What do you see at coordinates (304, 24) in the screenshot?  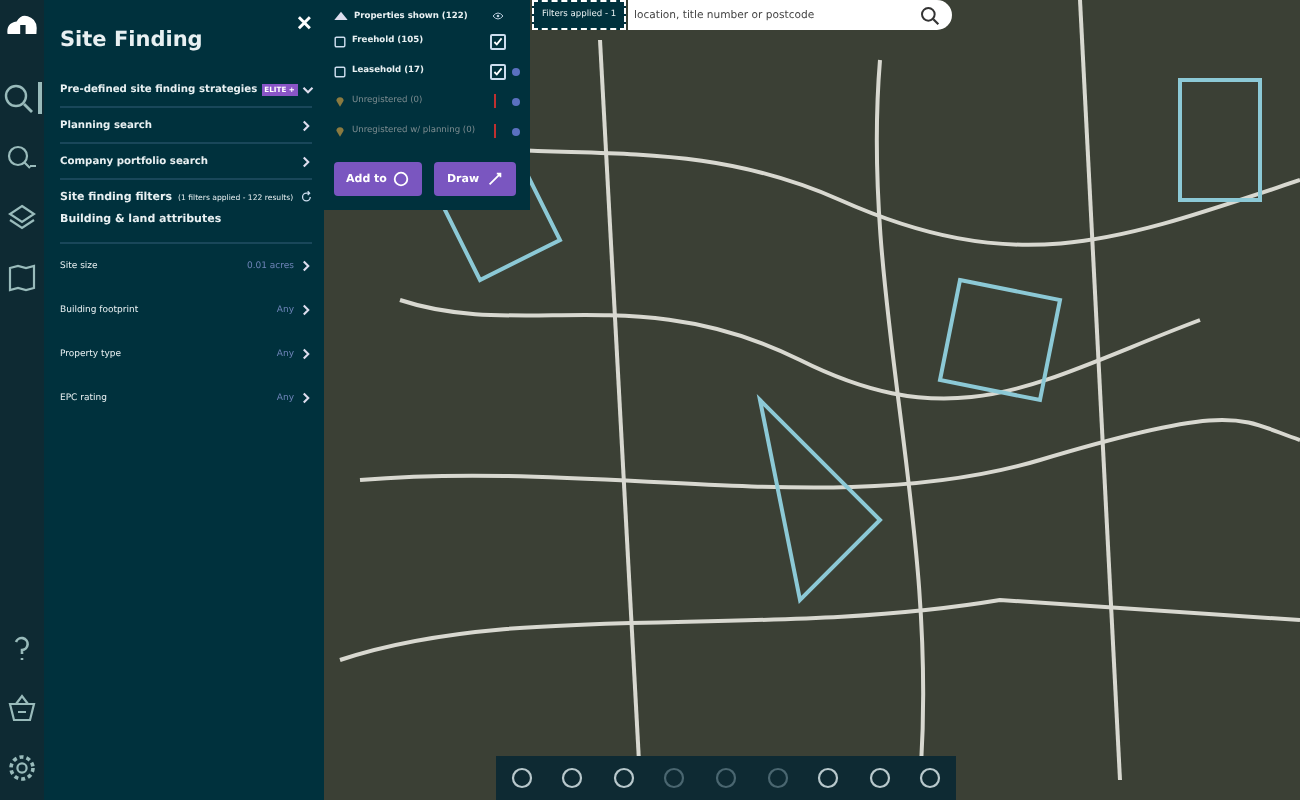 I see `close-button: ✕` at bounding box center [304, 24].